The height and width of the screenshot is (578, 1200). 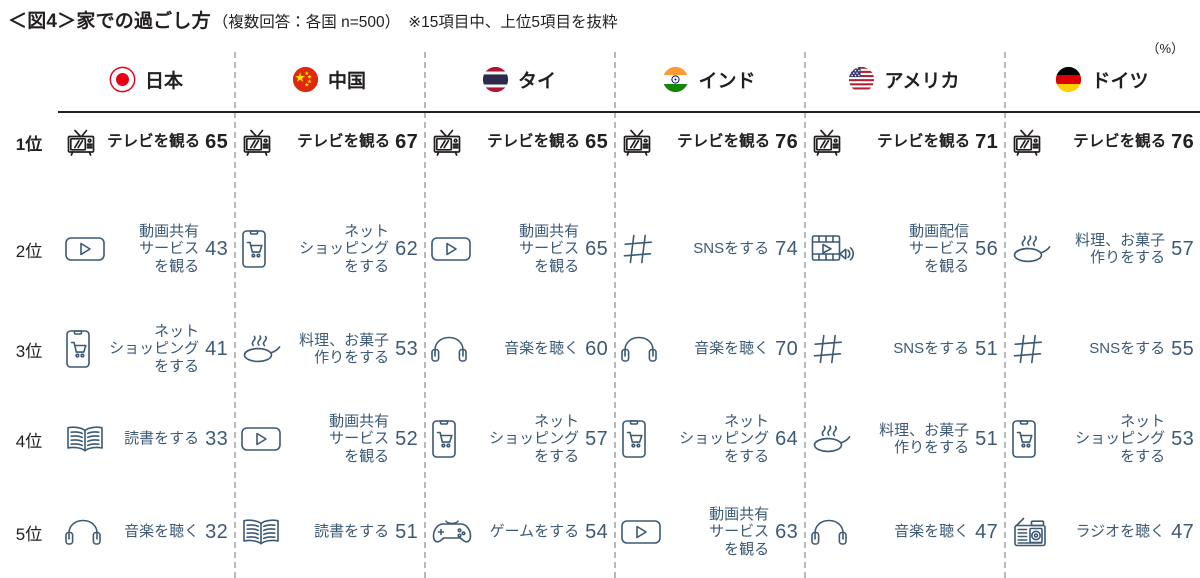 I want to click on table-cell: 読書をする 51, so click(x=329, y=532).